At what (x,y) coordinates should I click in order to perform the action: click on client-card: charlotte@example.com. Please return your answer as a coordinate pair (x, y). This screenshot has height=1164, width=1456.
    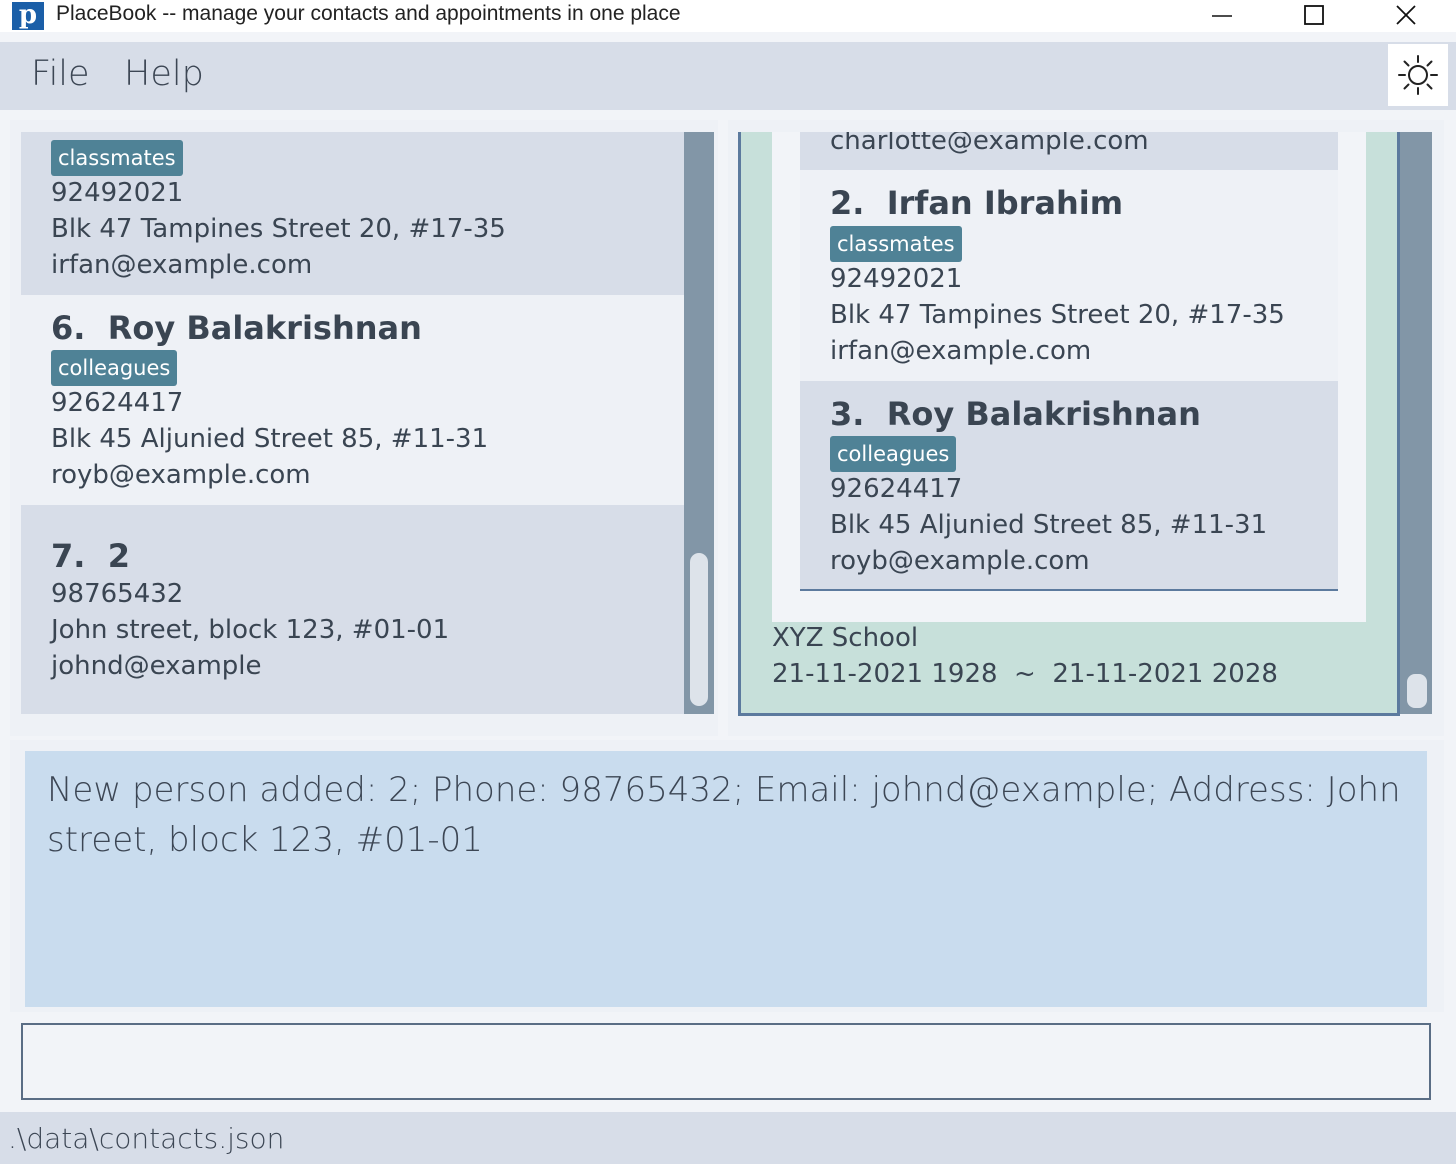
    Looking at the image, I should click on (1069, 151).